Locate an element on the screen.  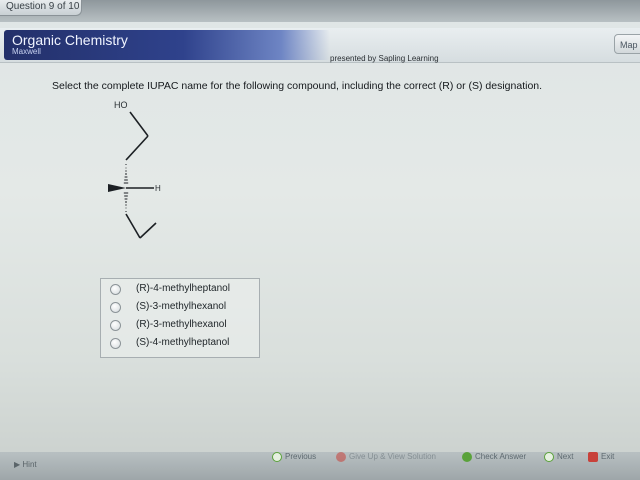
play-icon: ▶ is located at coordinates (17, 464).